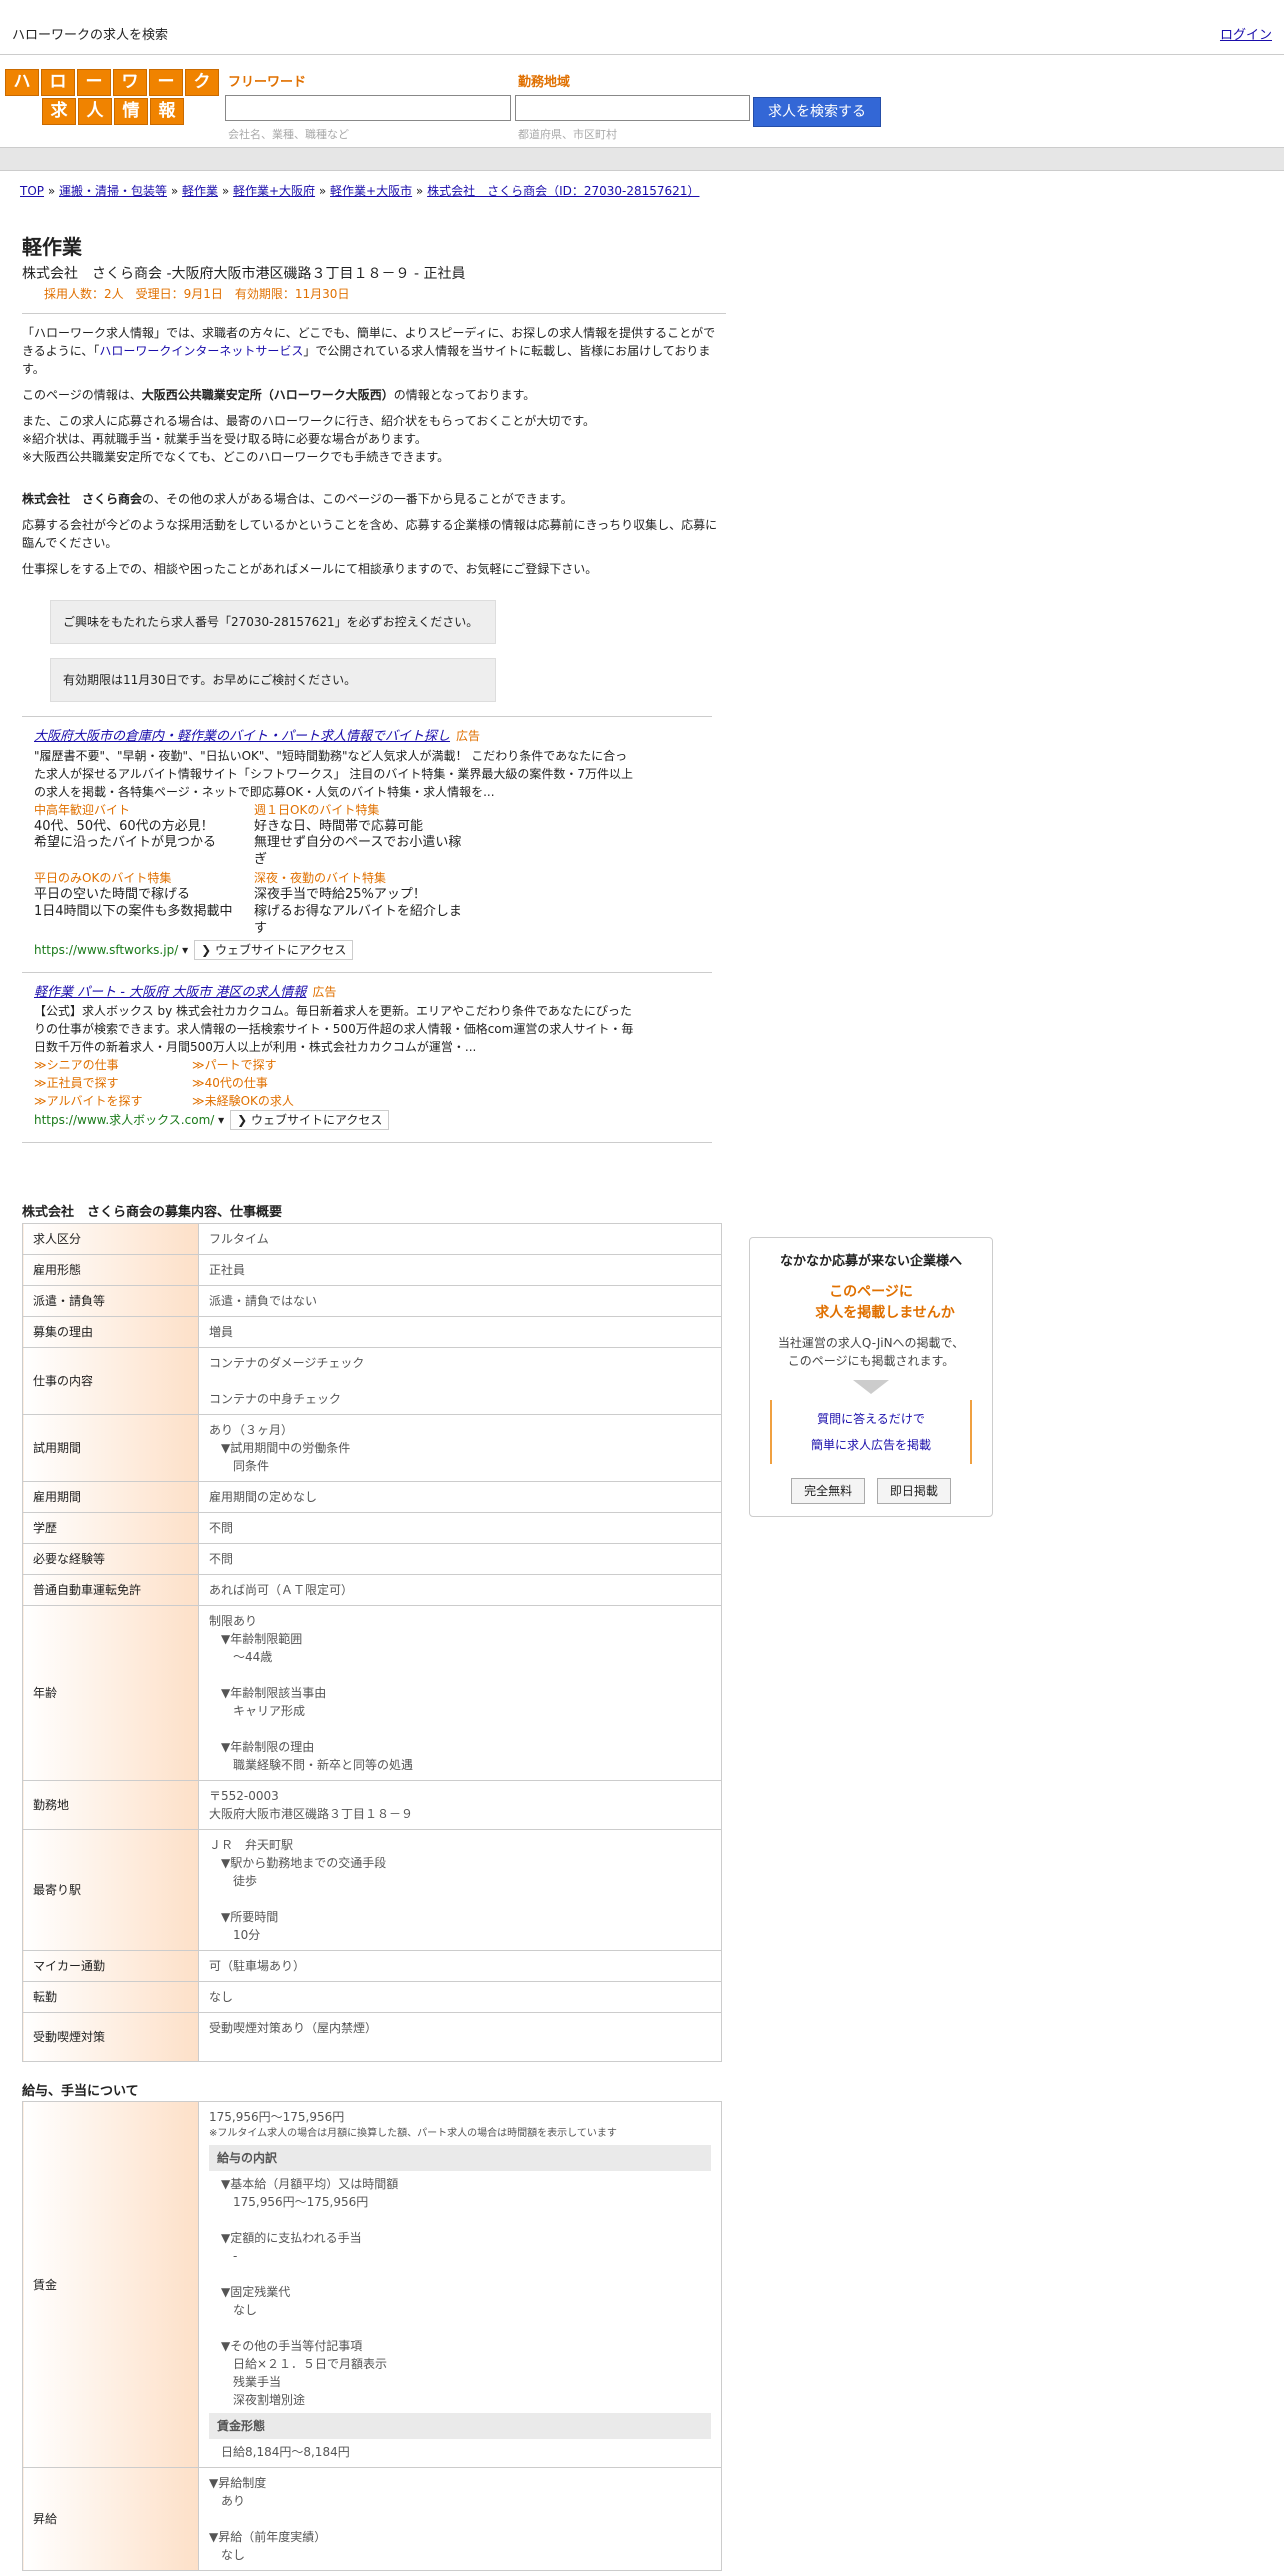 The height and width of the screenshot is (2571, 1284). Describe the element at coordinates (310, 2184) in the screenshot. I see `detail-line: ▼基本給（月額平均）又は時間額` at that location.